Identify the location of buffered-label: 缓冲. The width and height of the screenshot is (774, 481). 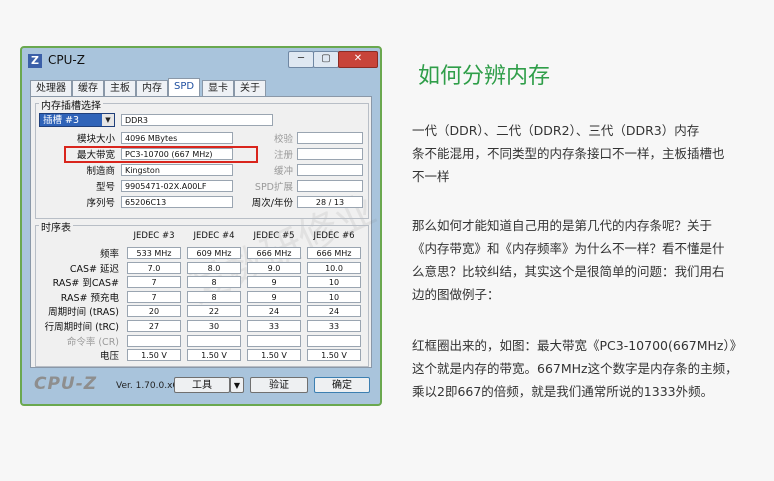
(283, 171).